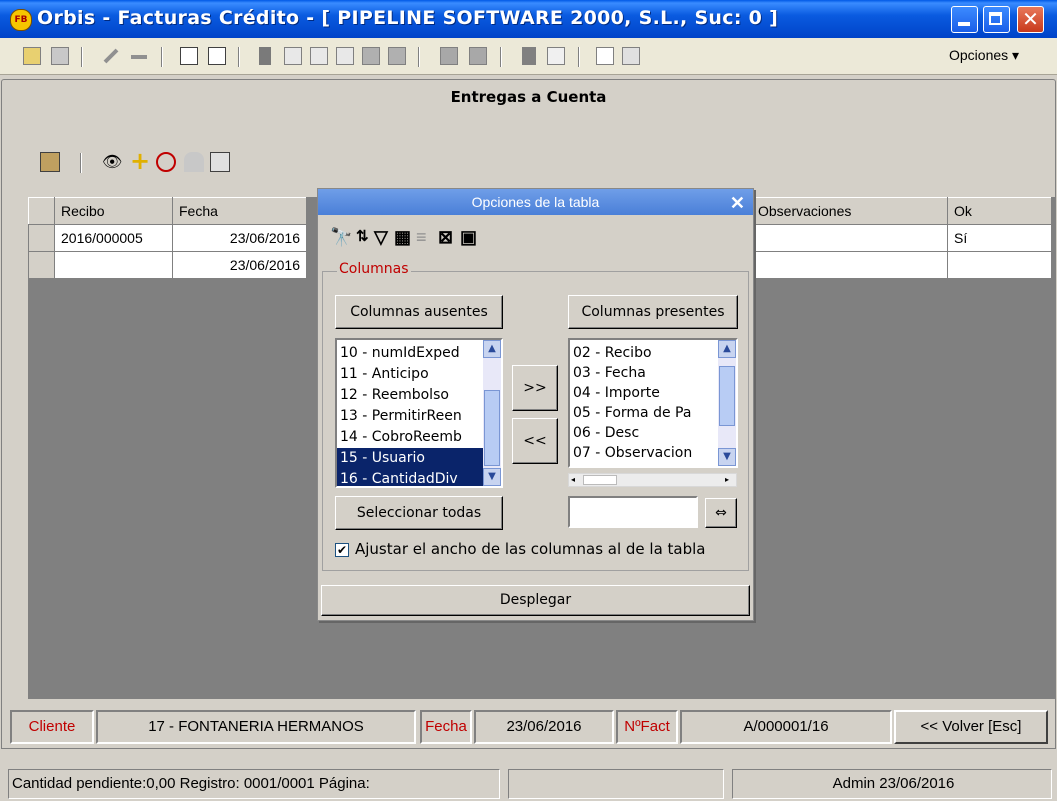 The height and width of the screenshot is (801, 1057). I want to click on rows-icon: ≡, so click(421, 237).